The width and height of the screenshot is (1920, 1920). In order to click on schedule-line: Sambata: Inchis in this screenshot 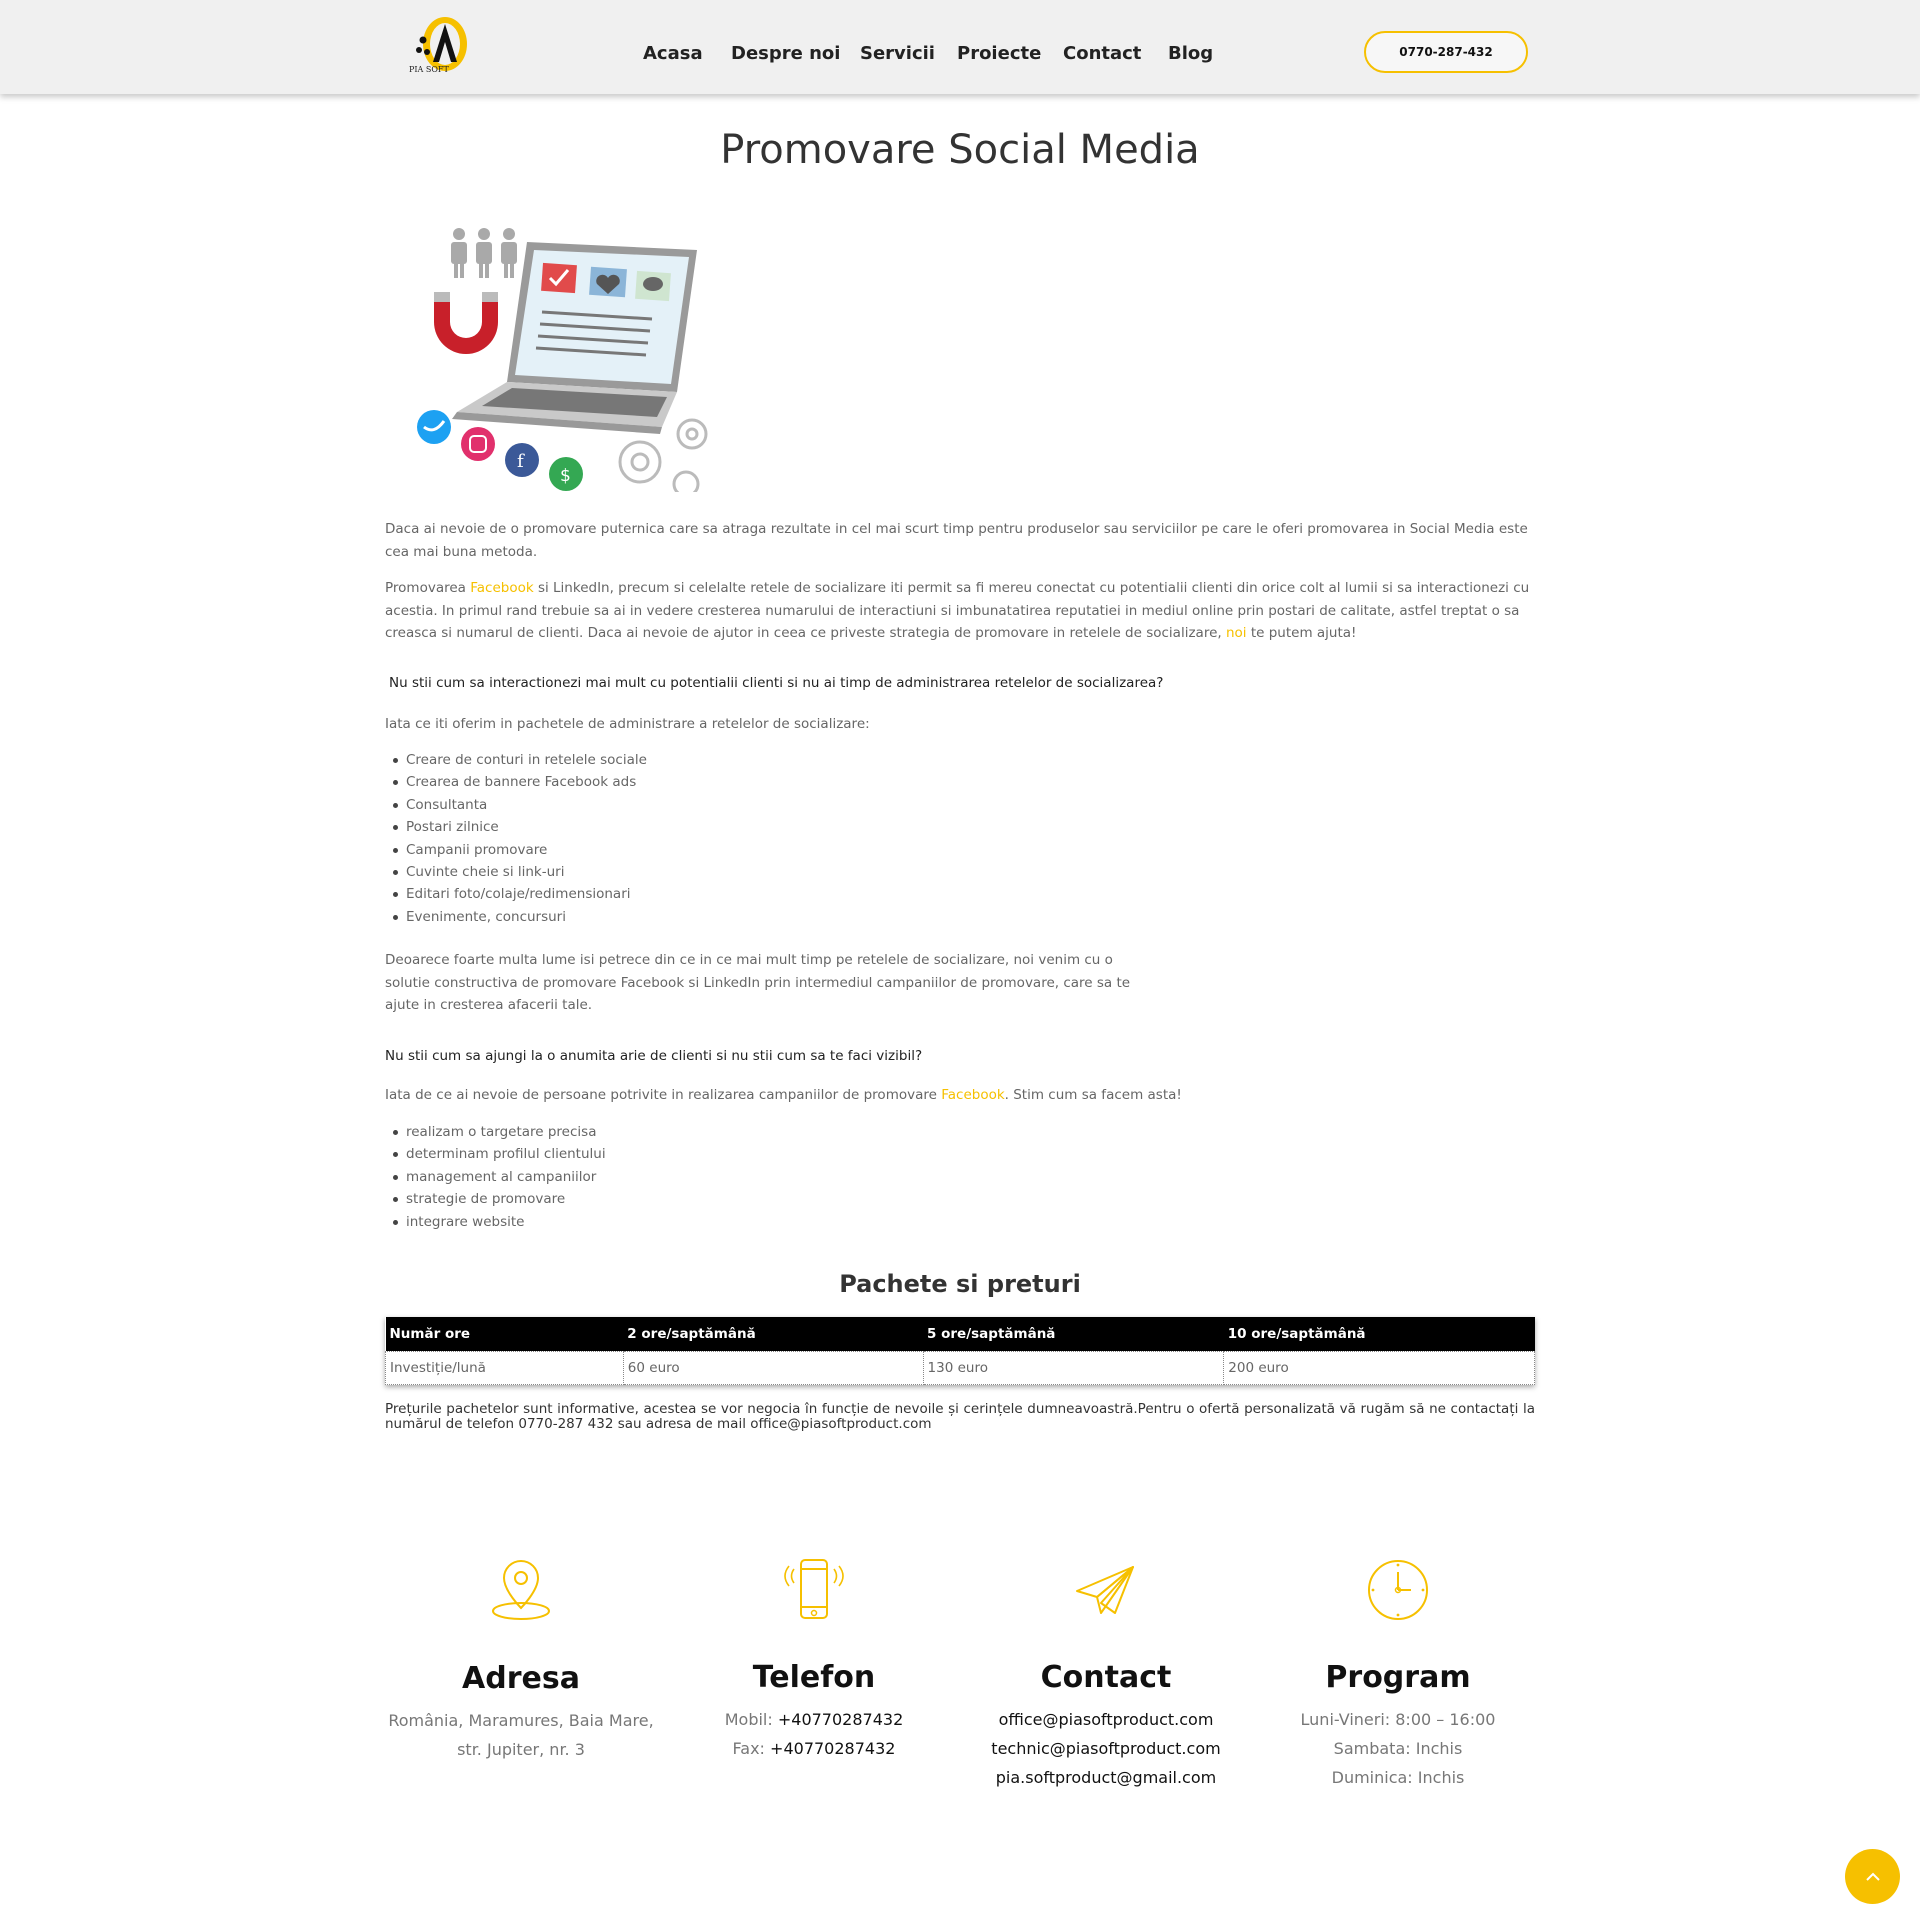, I will do `click(1398, 1748)`.